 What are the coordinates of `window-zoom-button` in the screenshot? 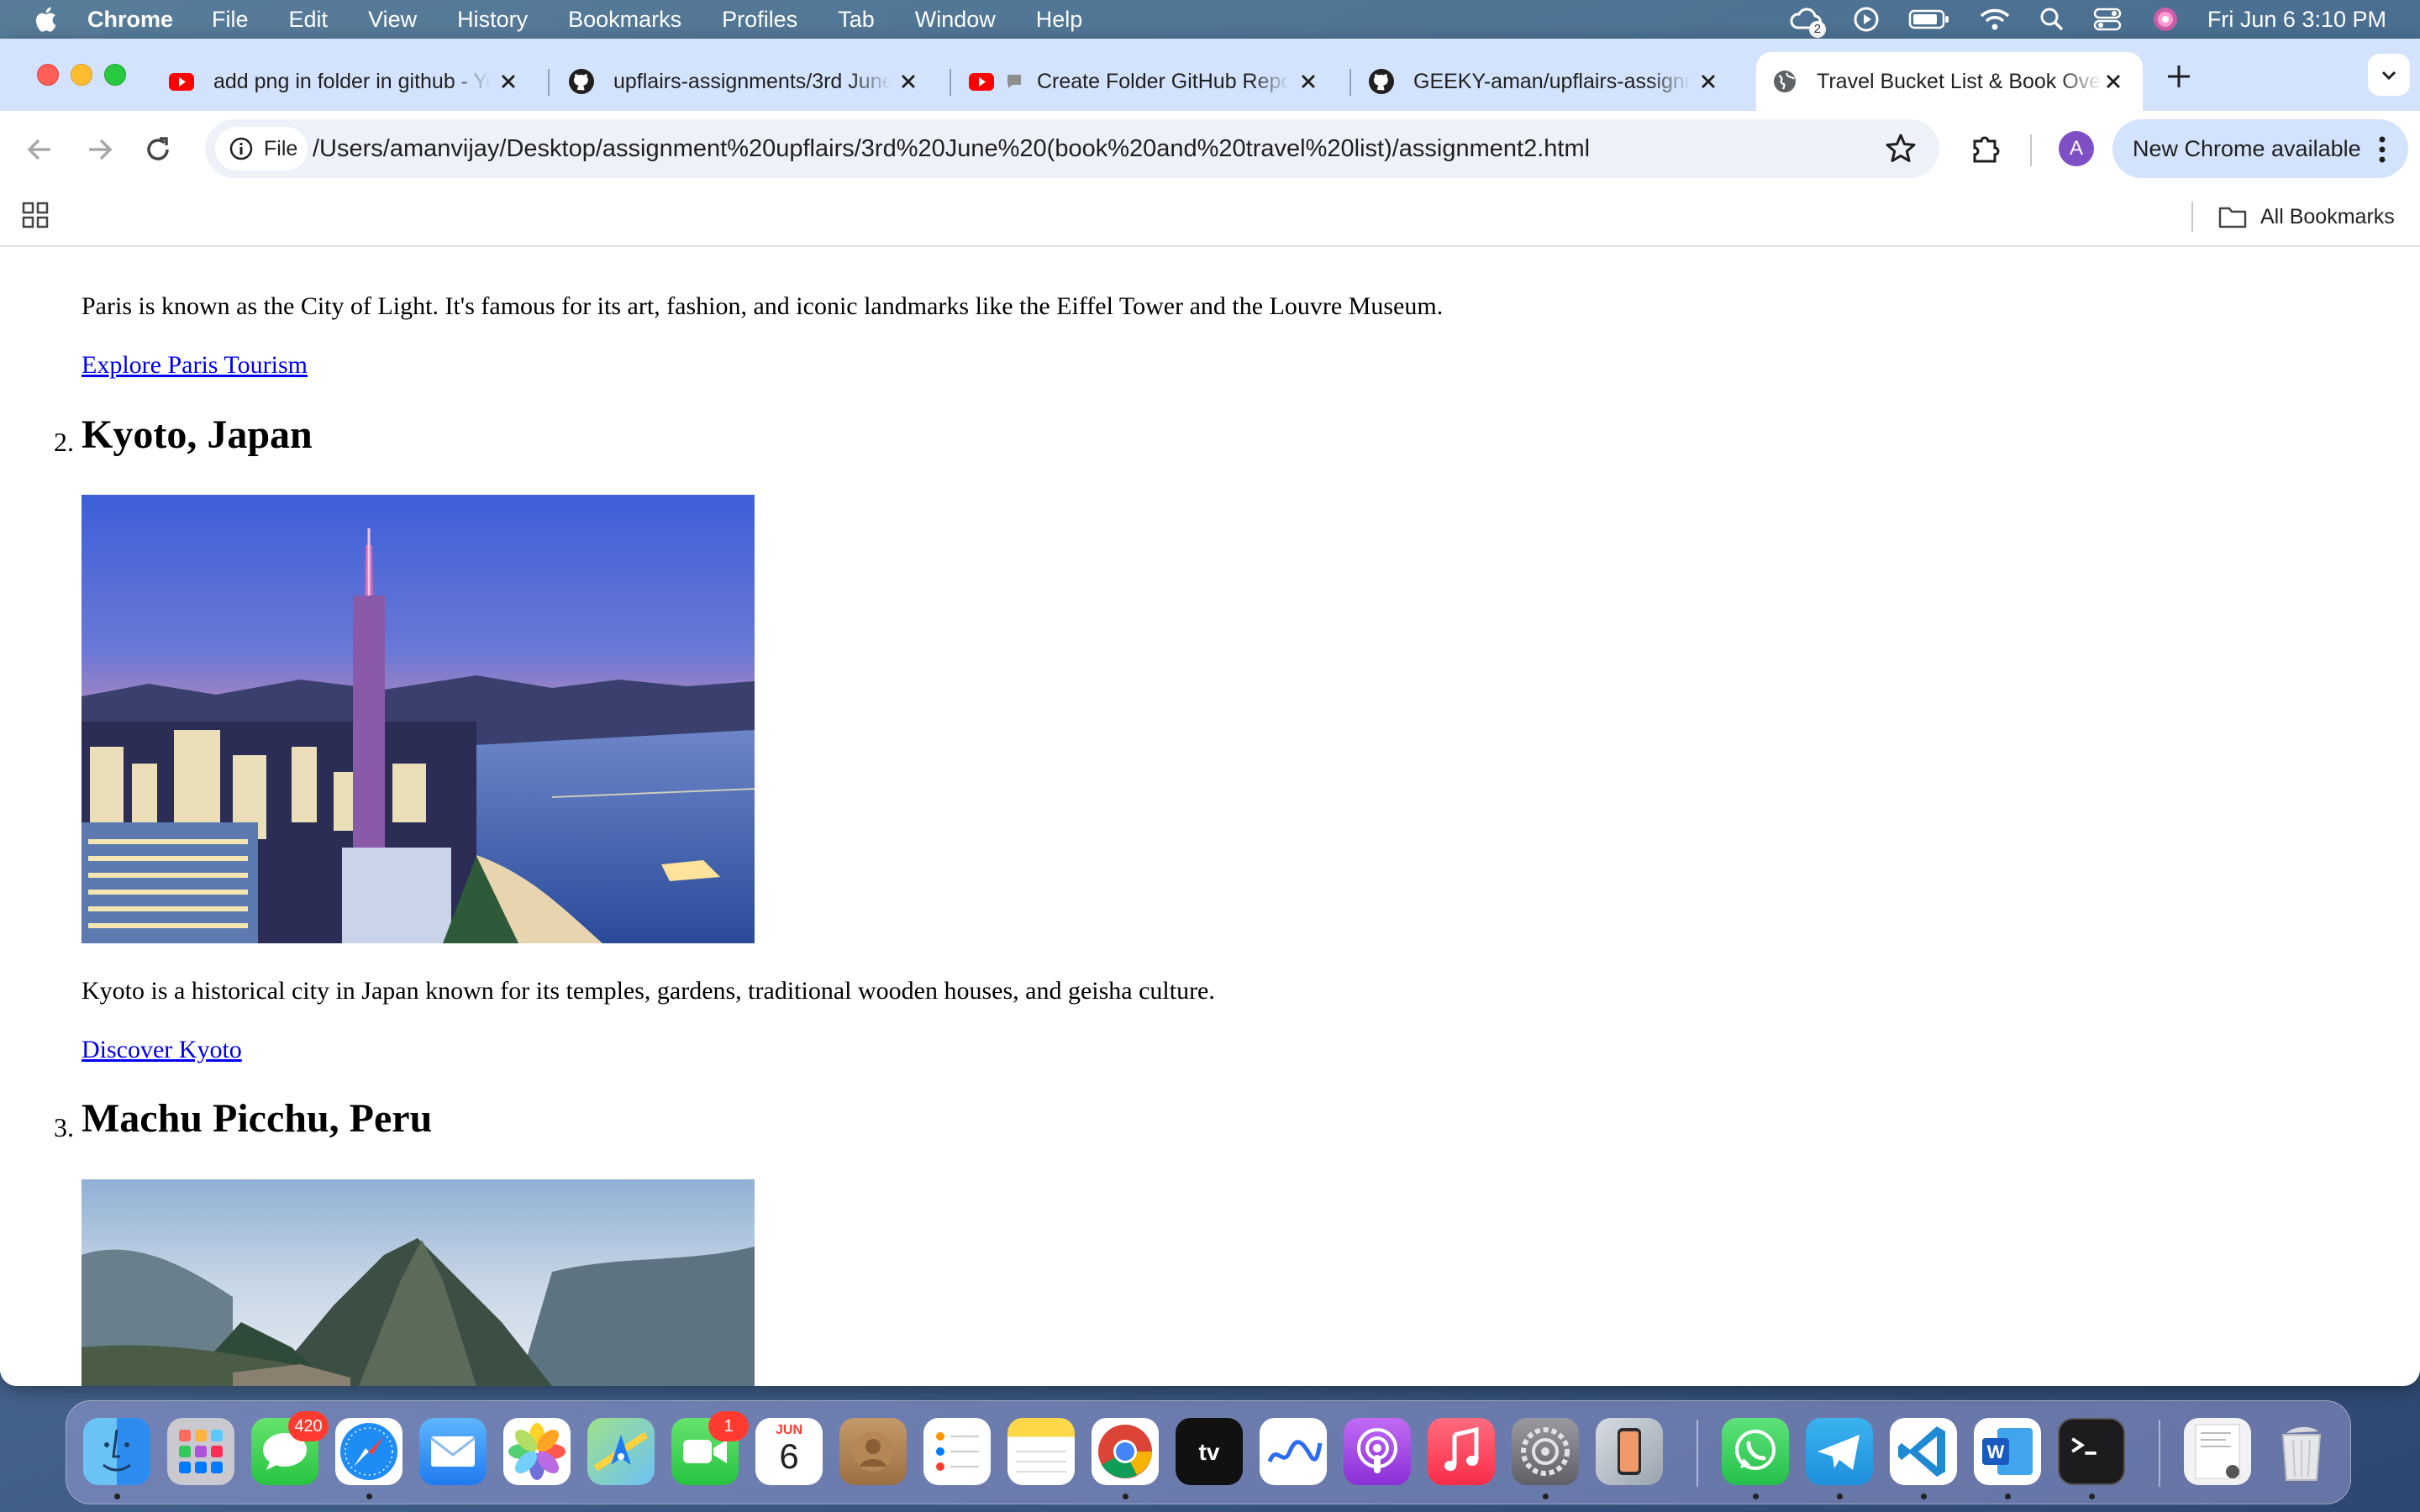 It's located at (115, 75).